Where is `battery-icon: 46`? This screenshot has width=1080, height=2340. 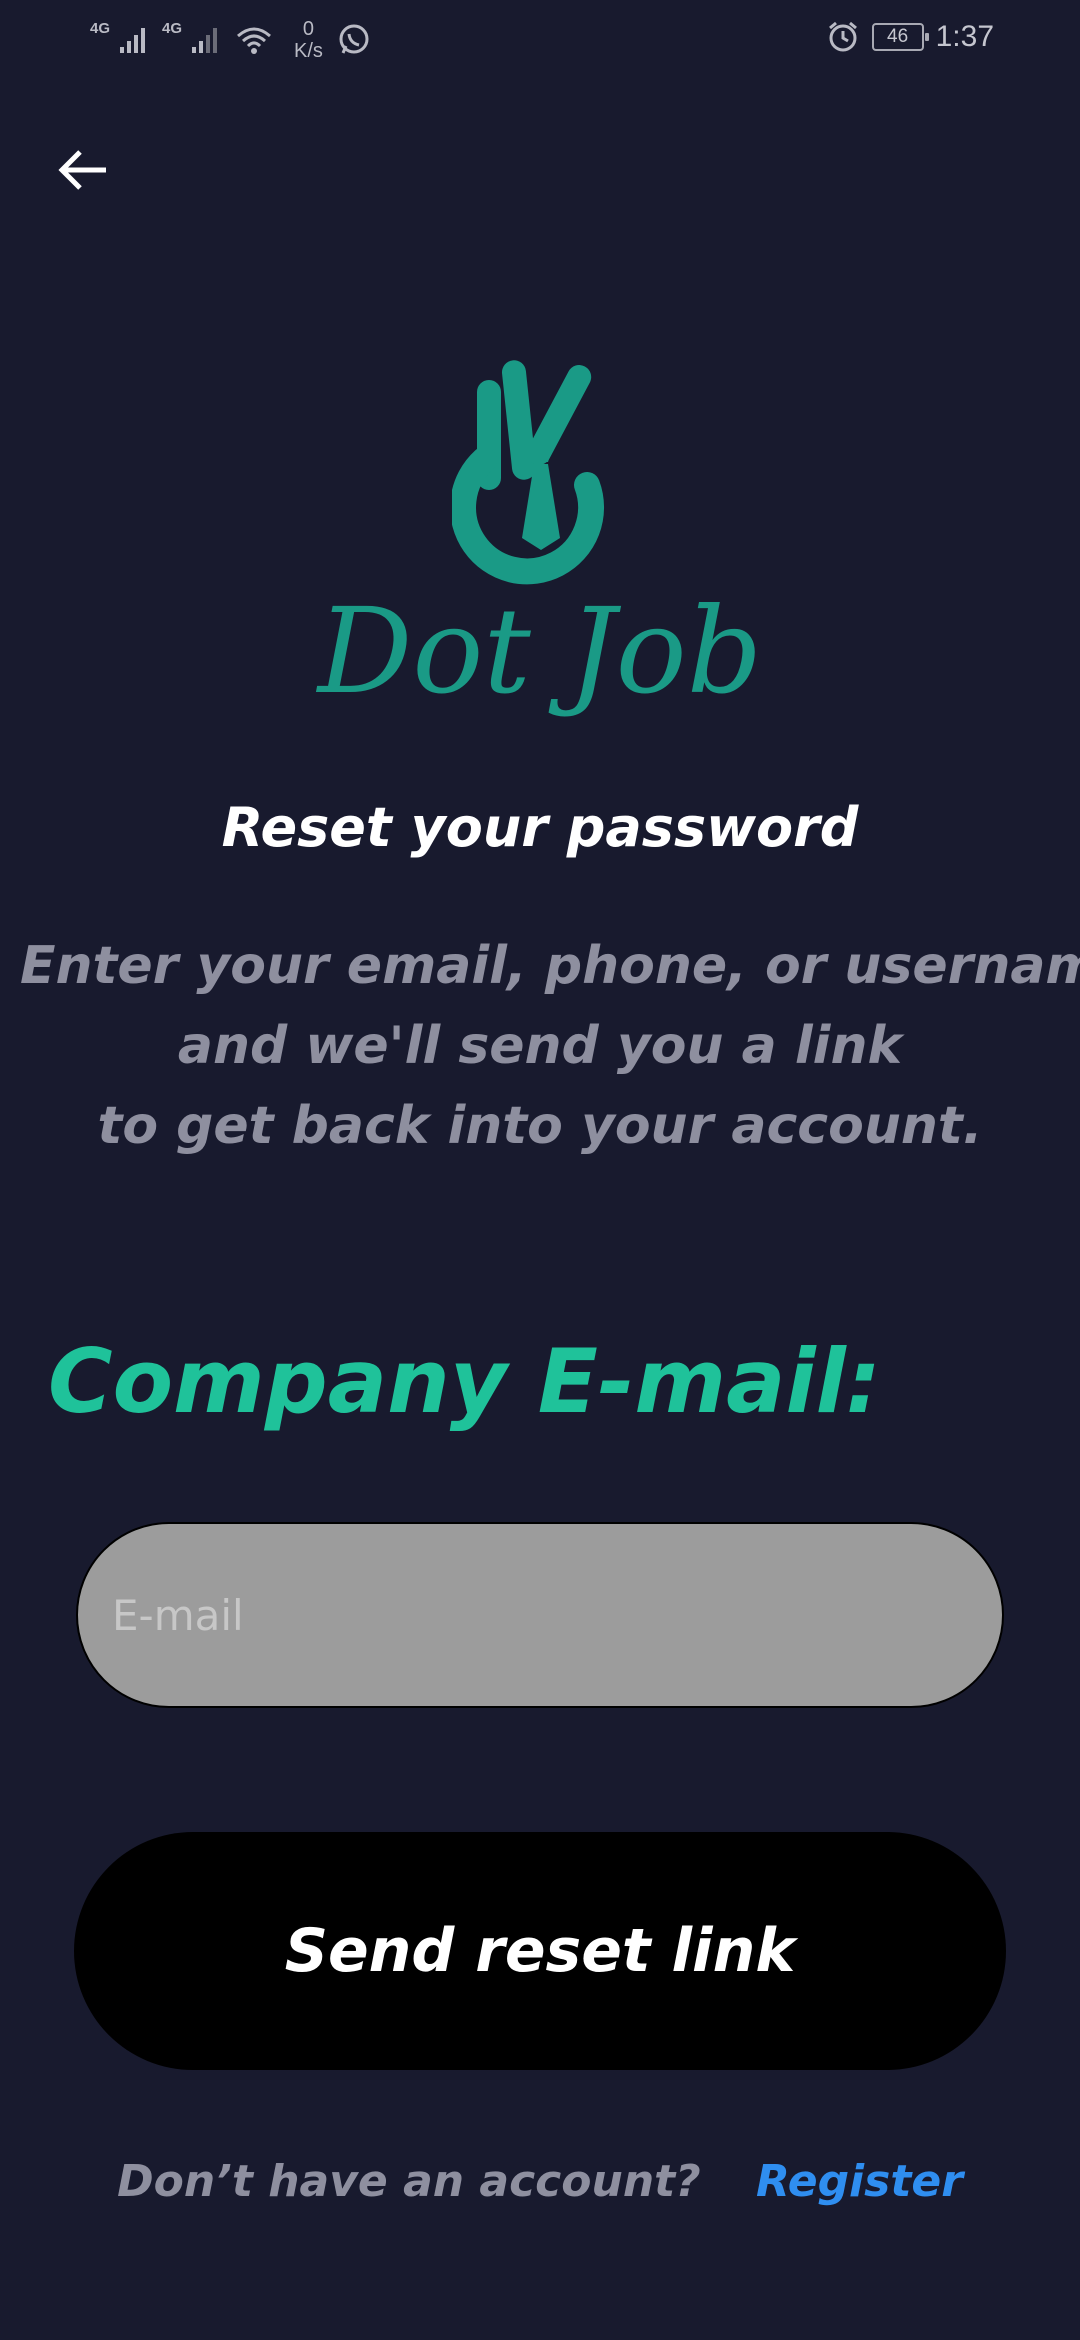 battery-icon: 46 is located at coordinates (900, 37).